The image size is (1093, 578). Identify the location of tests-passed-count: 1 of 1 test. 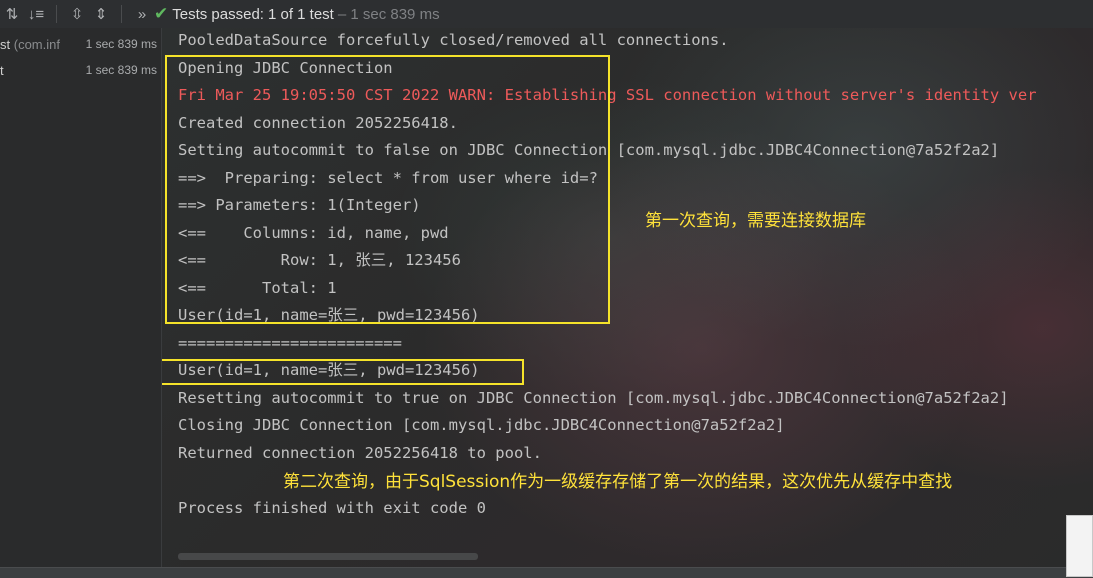
(300, 14).